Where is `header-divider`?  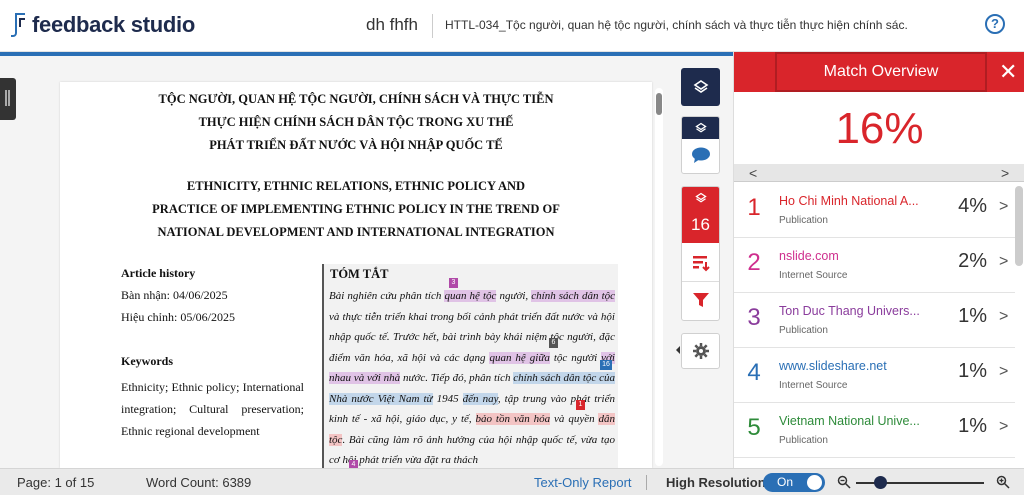 header-divider is located at coordinates (432, 26).